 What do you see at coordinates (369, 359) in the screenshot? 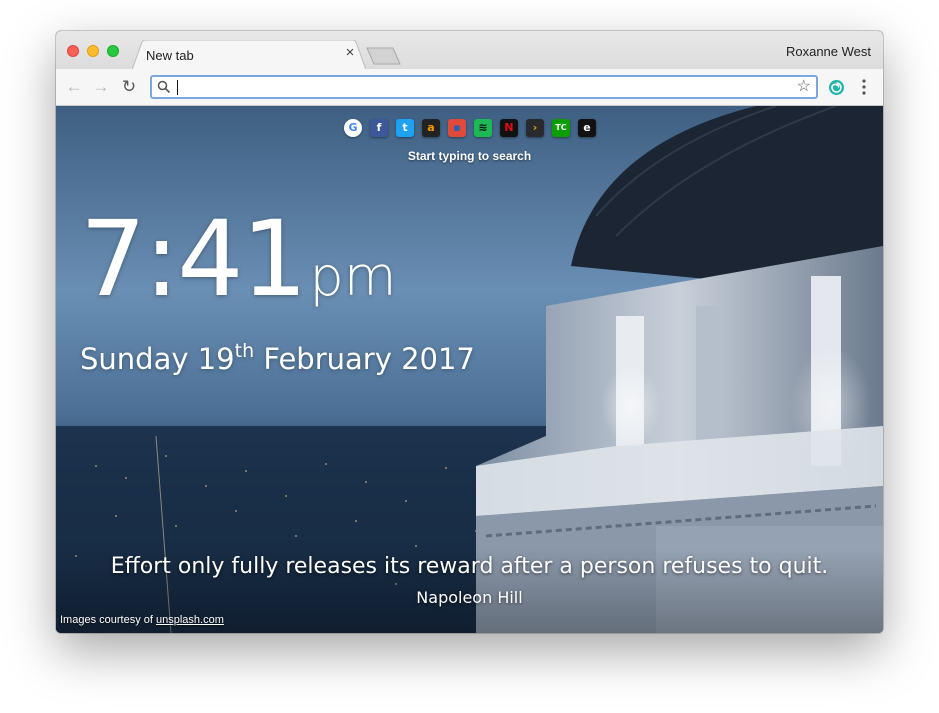
I see `date-month-year: February 2017` at bounding box center [369, 359].